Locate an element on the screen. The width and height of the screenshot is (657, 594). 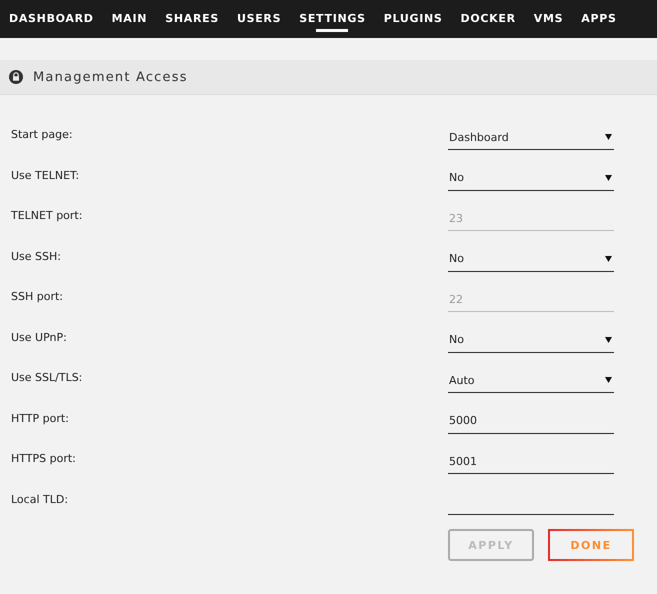
field-label: Use TELNET: is located at coordinates (45, 175).